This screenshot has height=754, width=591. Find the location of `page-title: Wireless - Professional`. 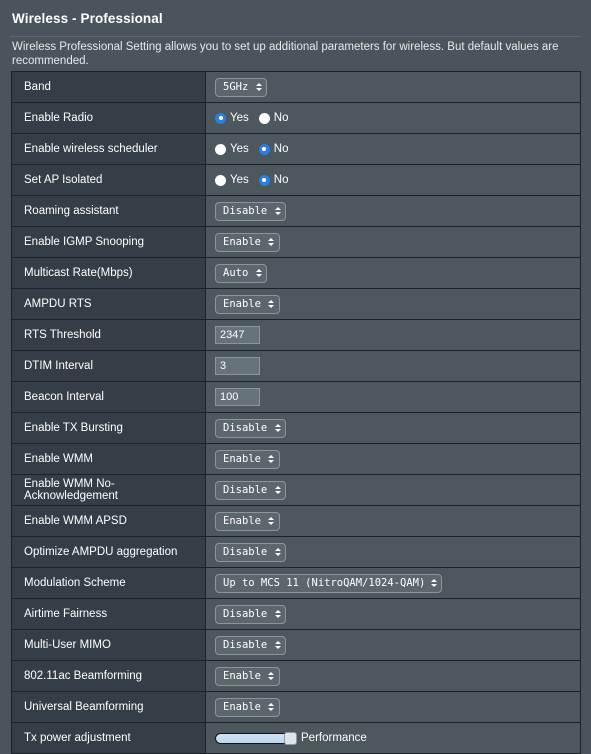

page-title: Wireless - Professional is located at coordinates (87, 18).